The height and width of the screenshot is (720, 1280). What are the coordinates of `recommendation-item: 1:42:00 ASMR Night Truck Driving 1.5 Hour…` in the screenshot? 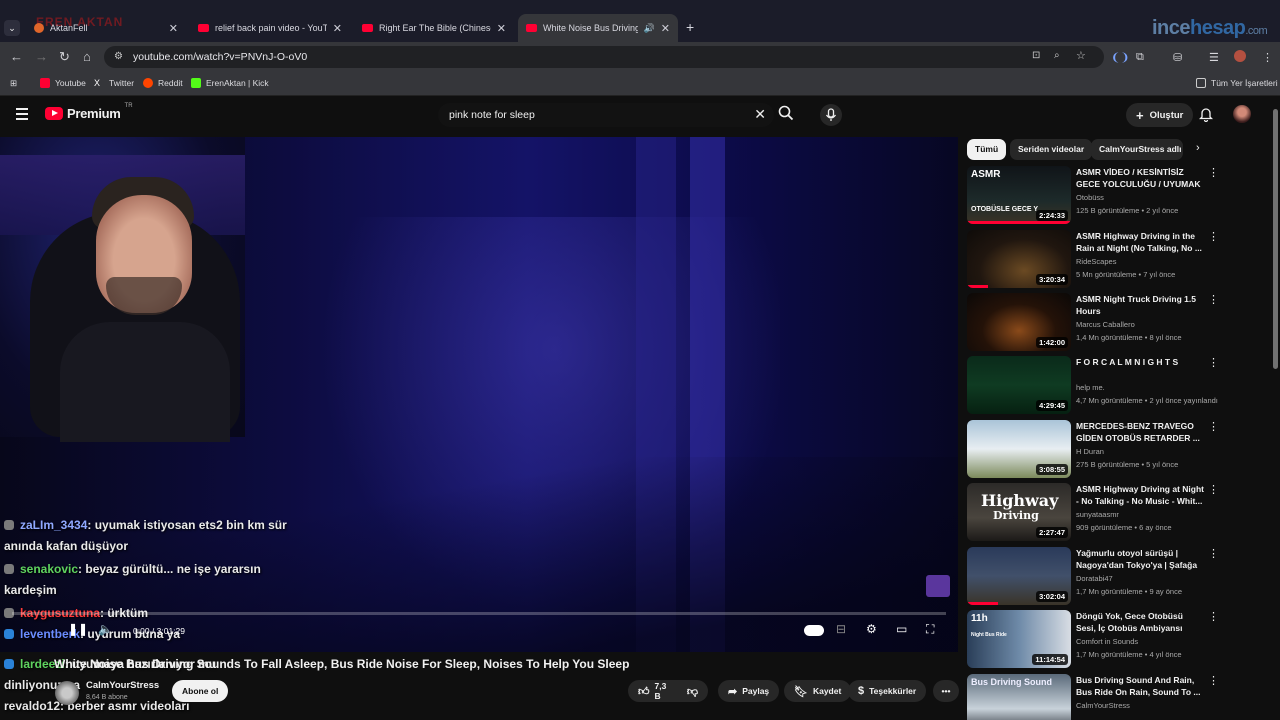 It's located at (1093, 323).